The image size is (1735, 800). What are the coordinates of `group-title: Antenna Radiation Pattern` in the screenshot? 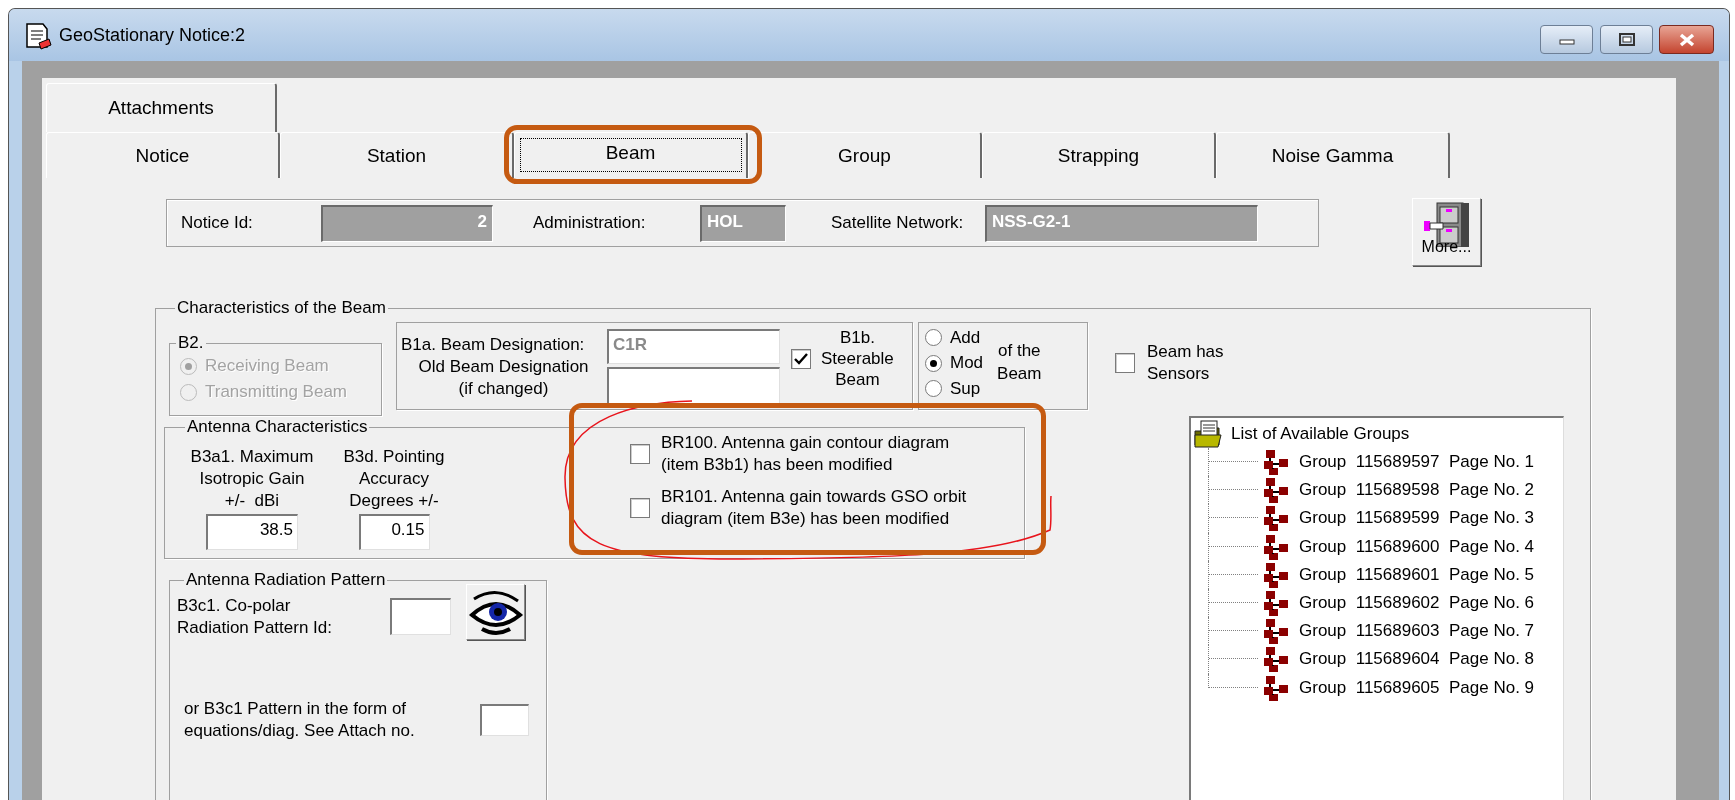 It's located at (286, 580).